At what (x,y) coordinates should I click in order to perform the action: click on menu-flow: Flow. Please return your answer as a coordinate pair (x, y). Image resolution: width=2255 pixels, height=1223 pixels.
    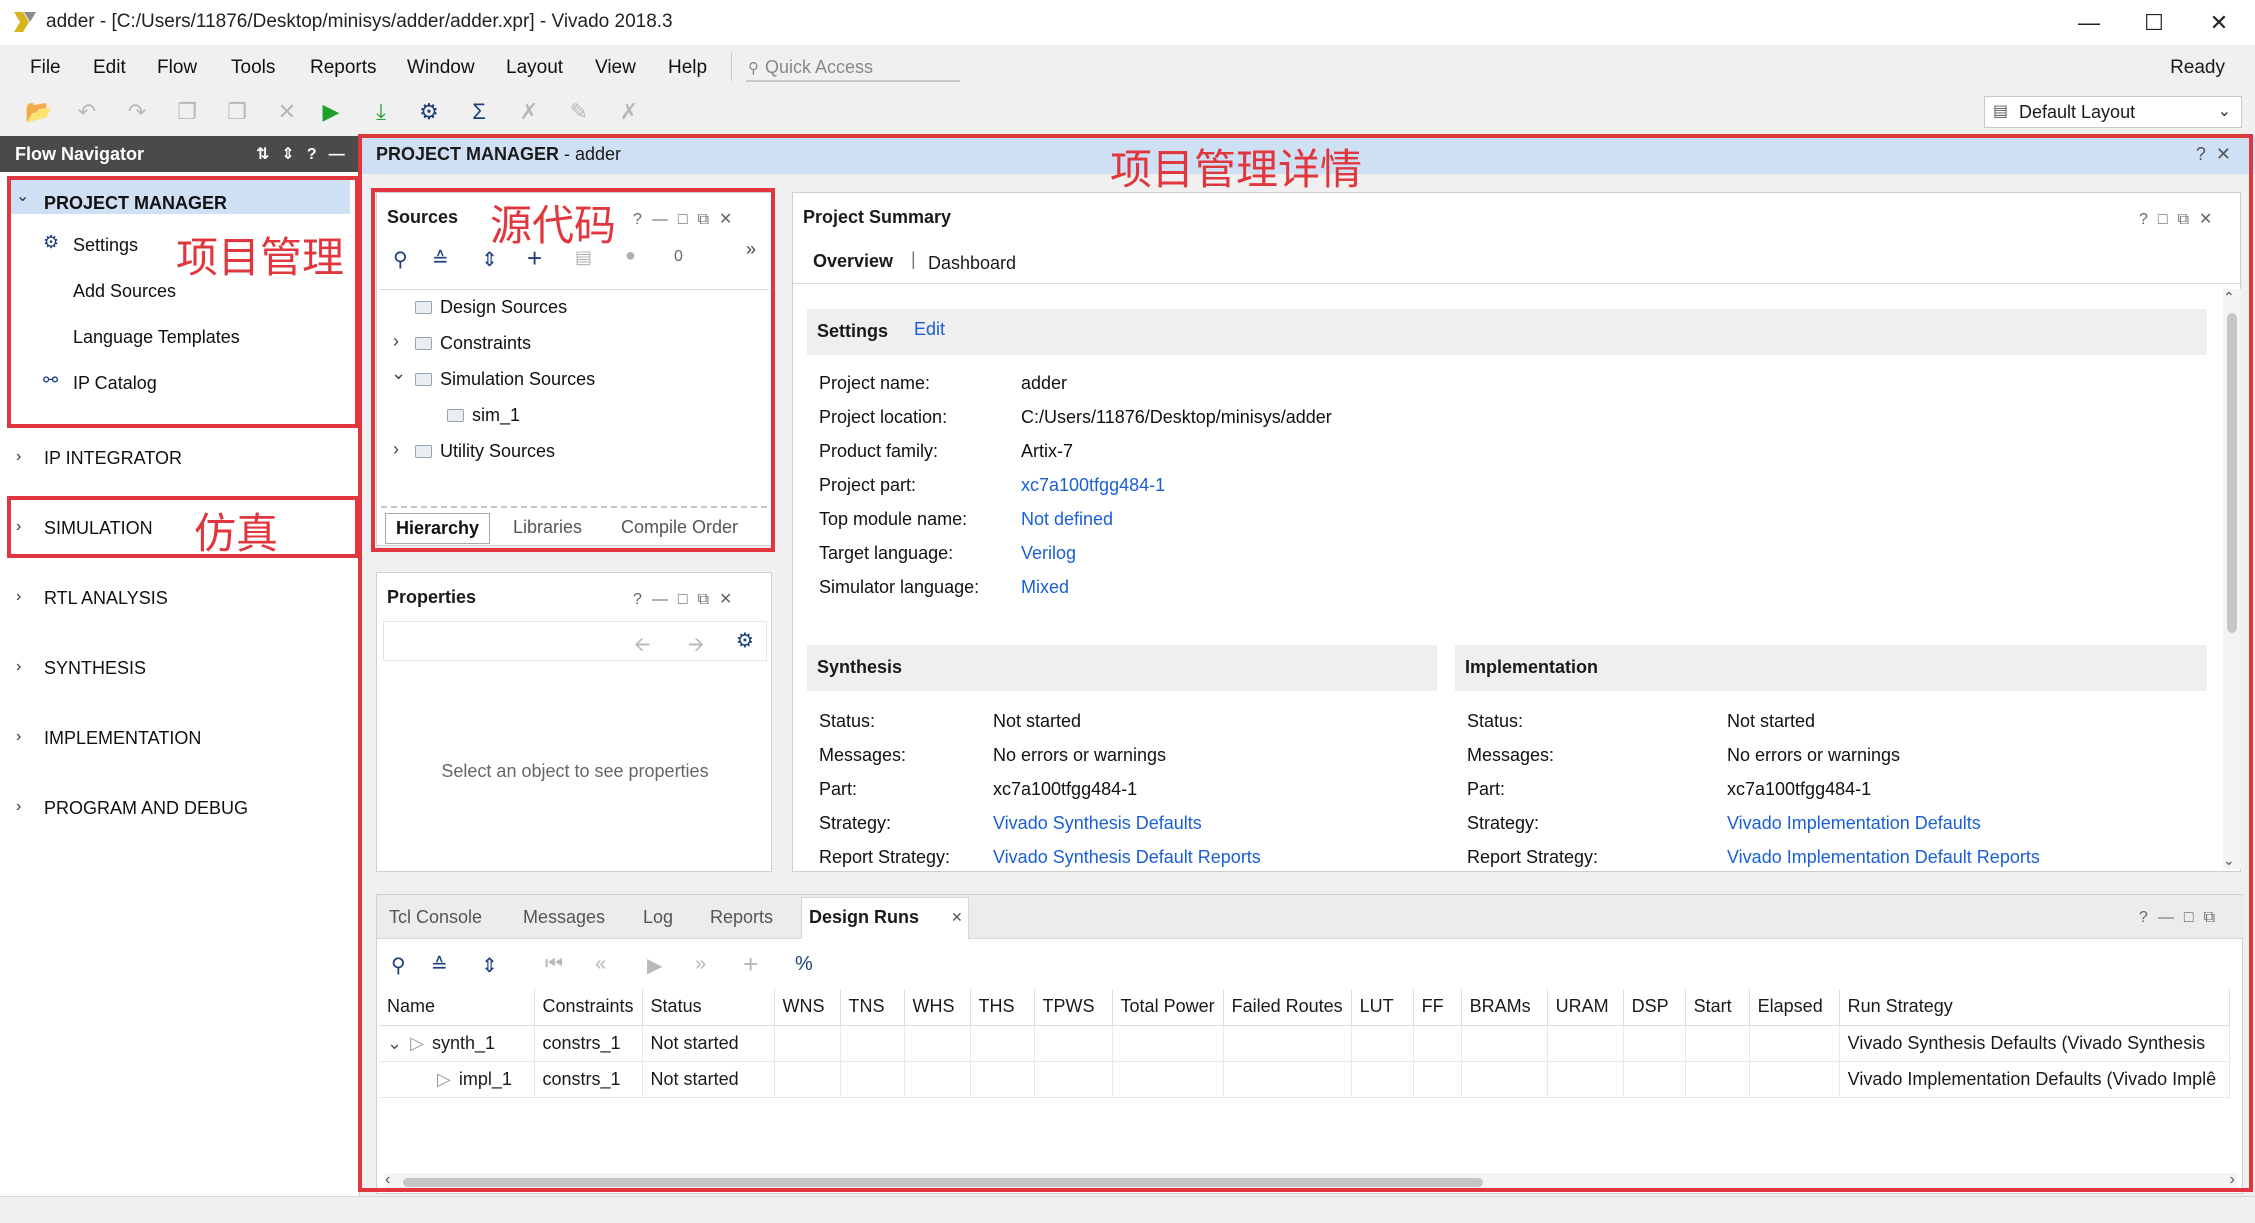
    Looking at the image, I should click on (177, 68).